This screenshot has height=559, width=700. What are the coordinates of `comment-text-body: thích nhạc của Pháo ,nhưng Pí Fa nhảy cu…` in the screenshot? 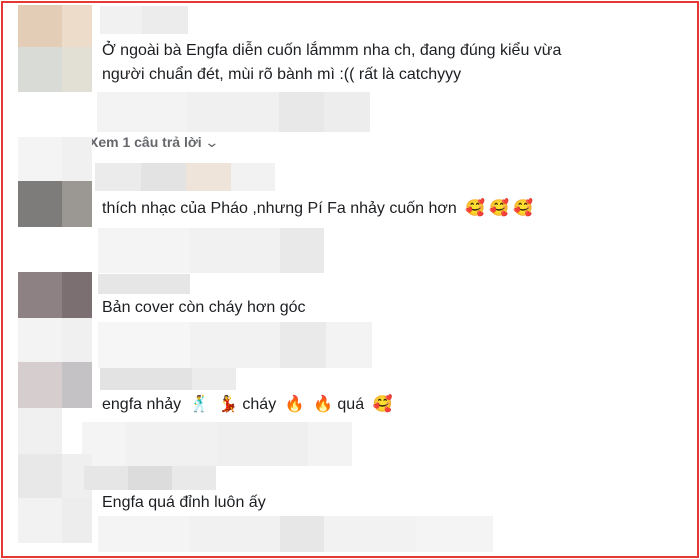 It's located at (279, 208).